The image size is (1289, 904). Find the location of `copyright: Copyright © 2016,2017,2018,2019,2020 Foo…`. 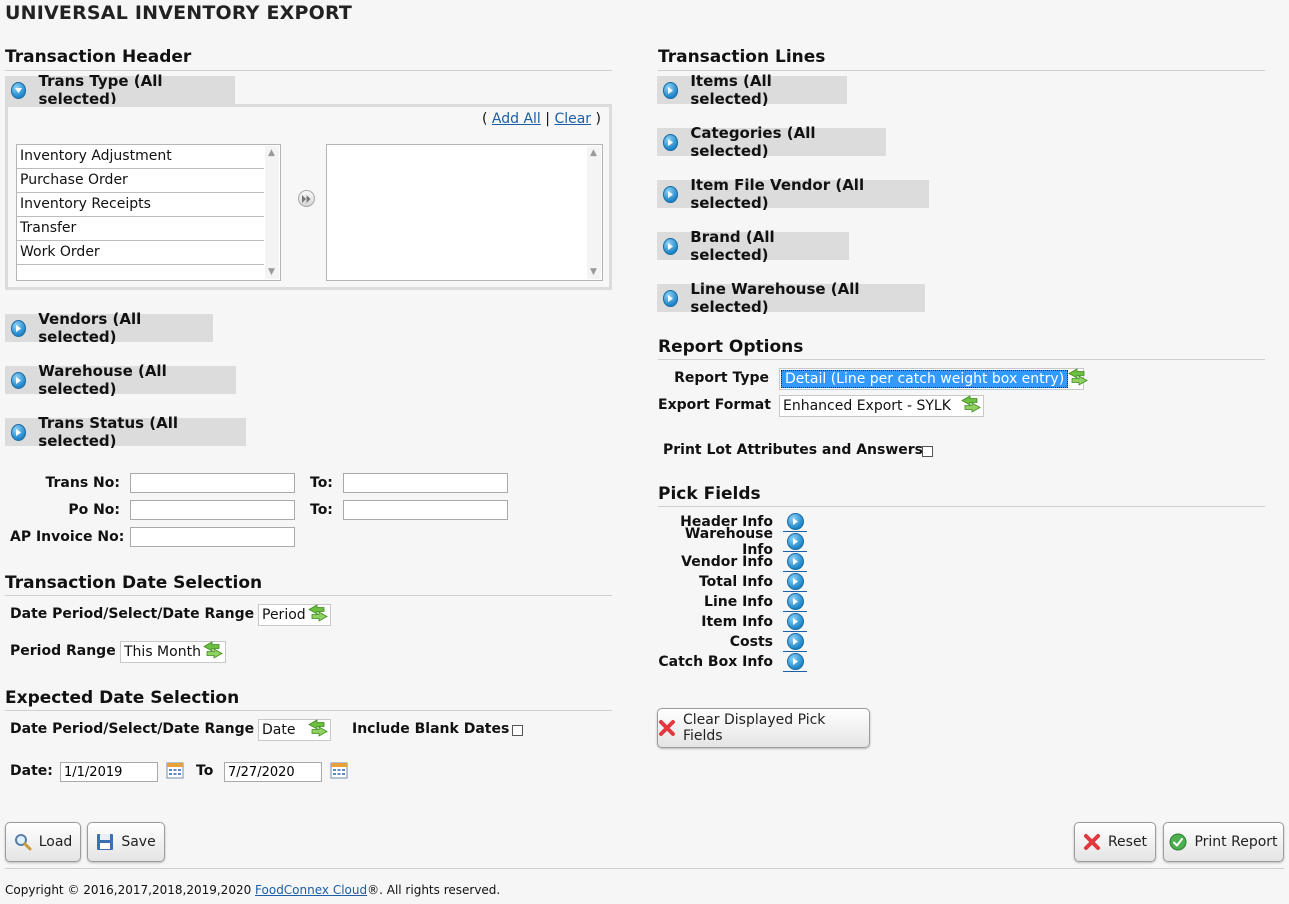

copyright: Copyright © 2016,2017,2018,2019,2020 Foo… is located at coordinates (252, 890).